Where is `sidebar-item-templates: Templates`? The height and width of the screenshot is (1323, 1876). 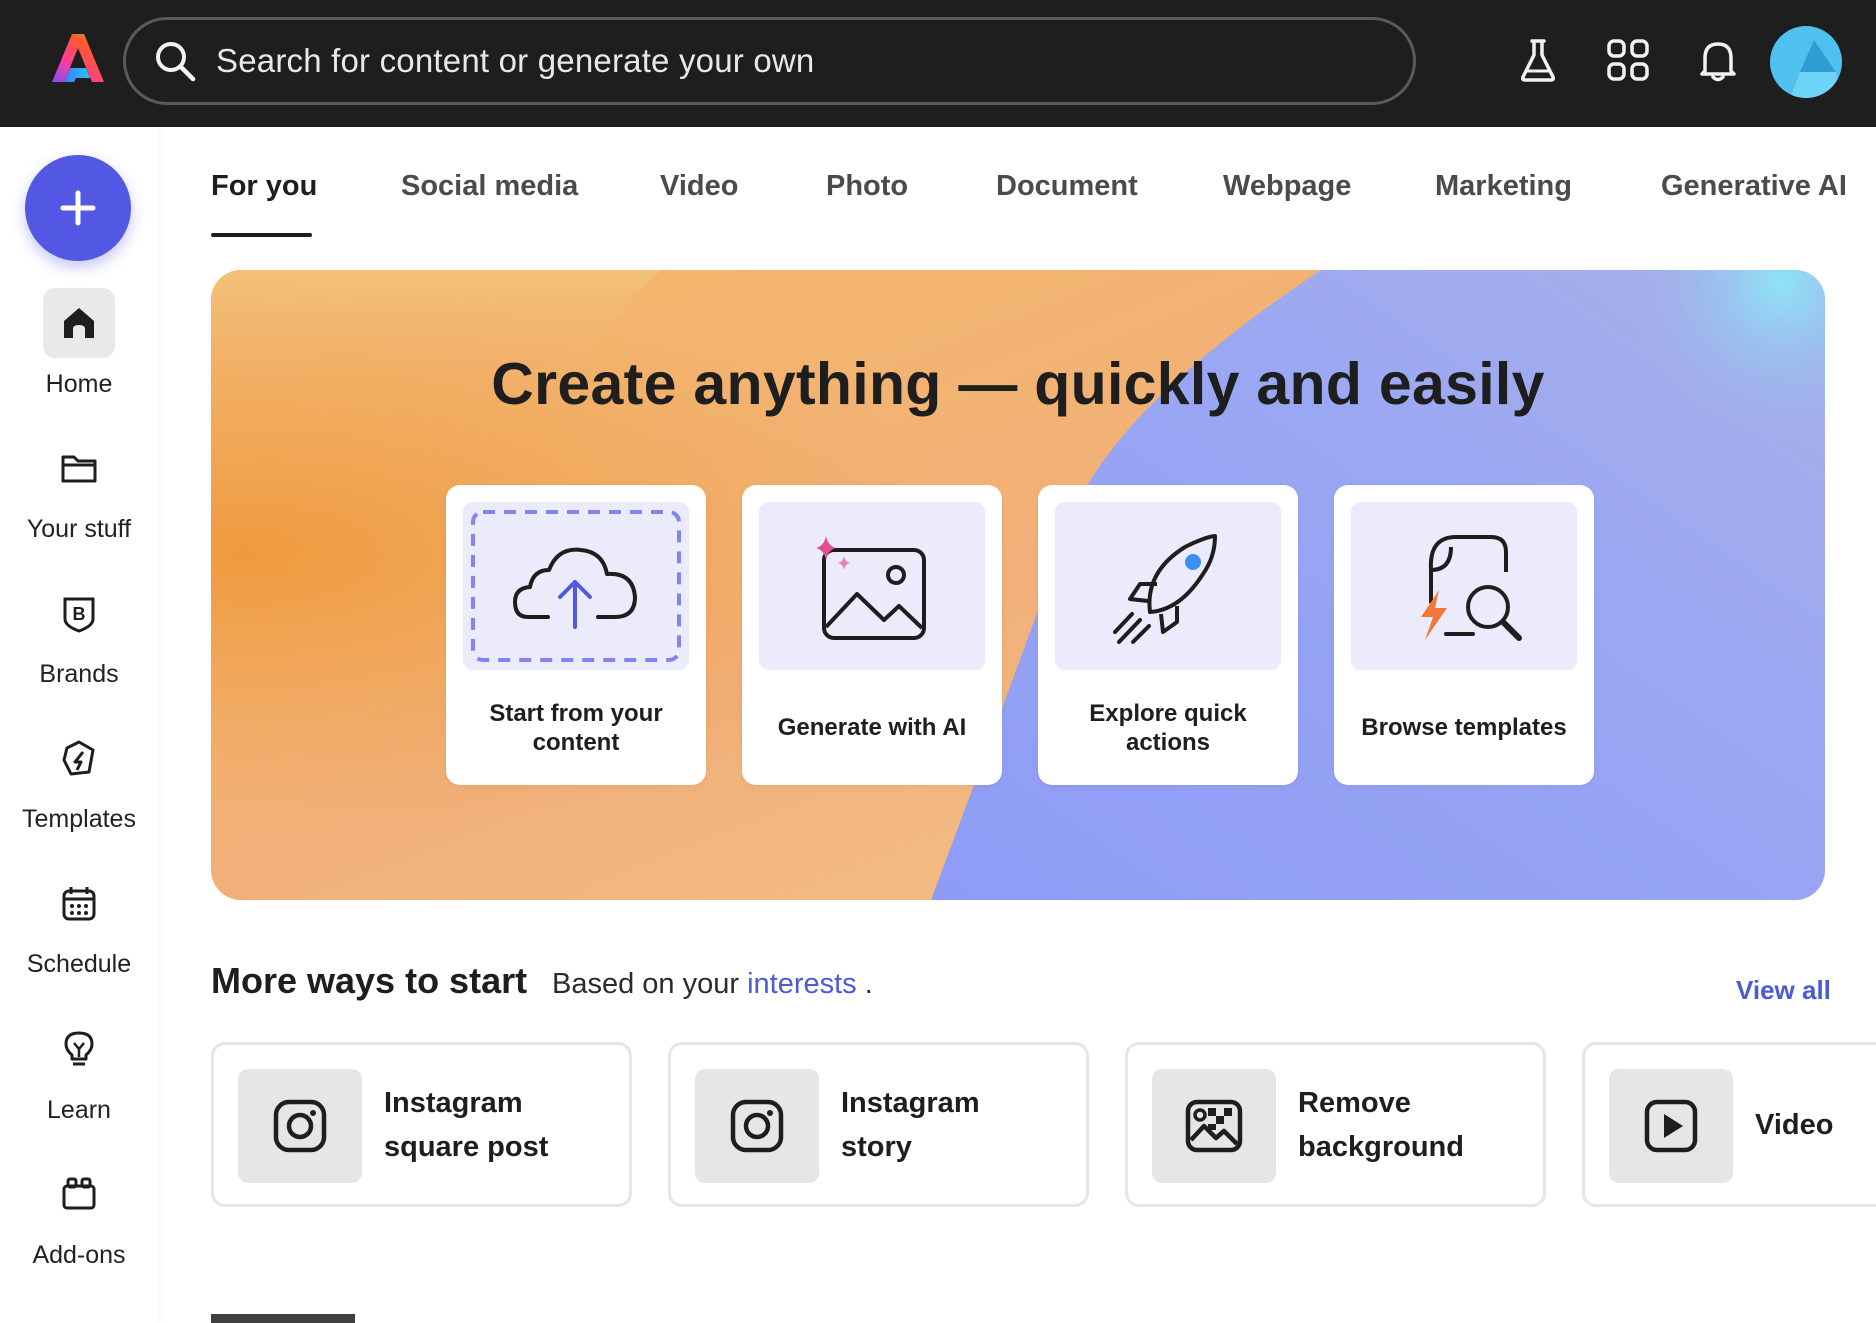
sidebar-item-templates: Templates is located at coordinates (79, 778).